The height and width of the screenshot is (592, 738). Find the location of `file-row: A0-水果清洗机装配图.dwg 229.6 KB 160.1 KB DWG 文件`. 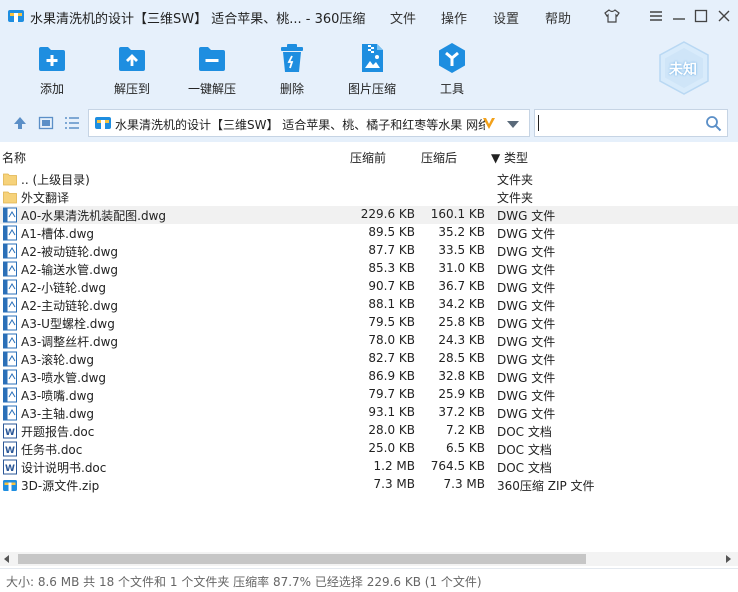

file-row: A0-水果清洗机装配图.dwg 229.6 KB 160.1 KB DWG 文件 is located at coordinates (369, 215).